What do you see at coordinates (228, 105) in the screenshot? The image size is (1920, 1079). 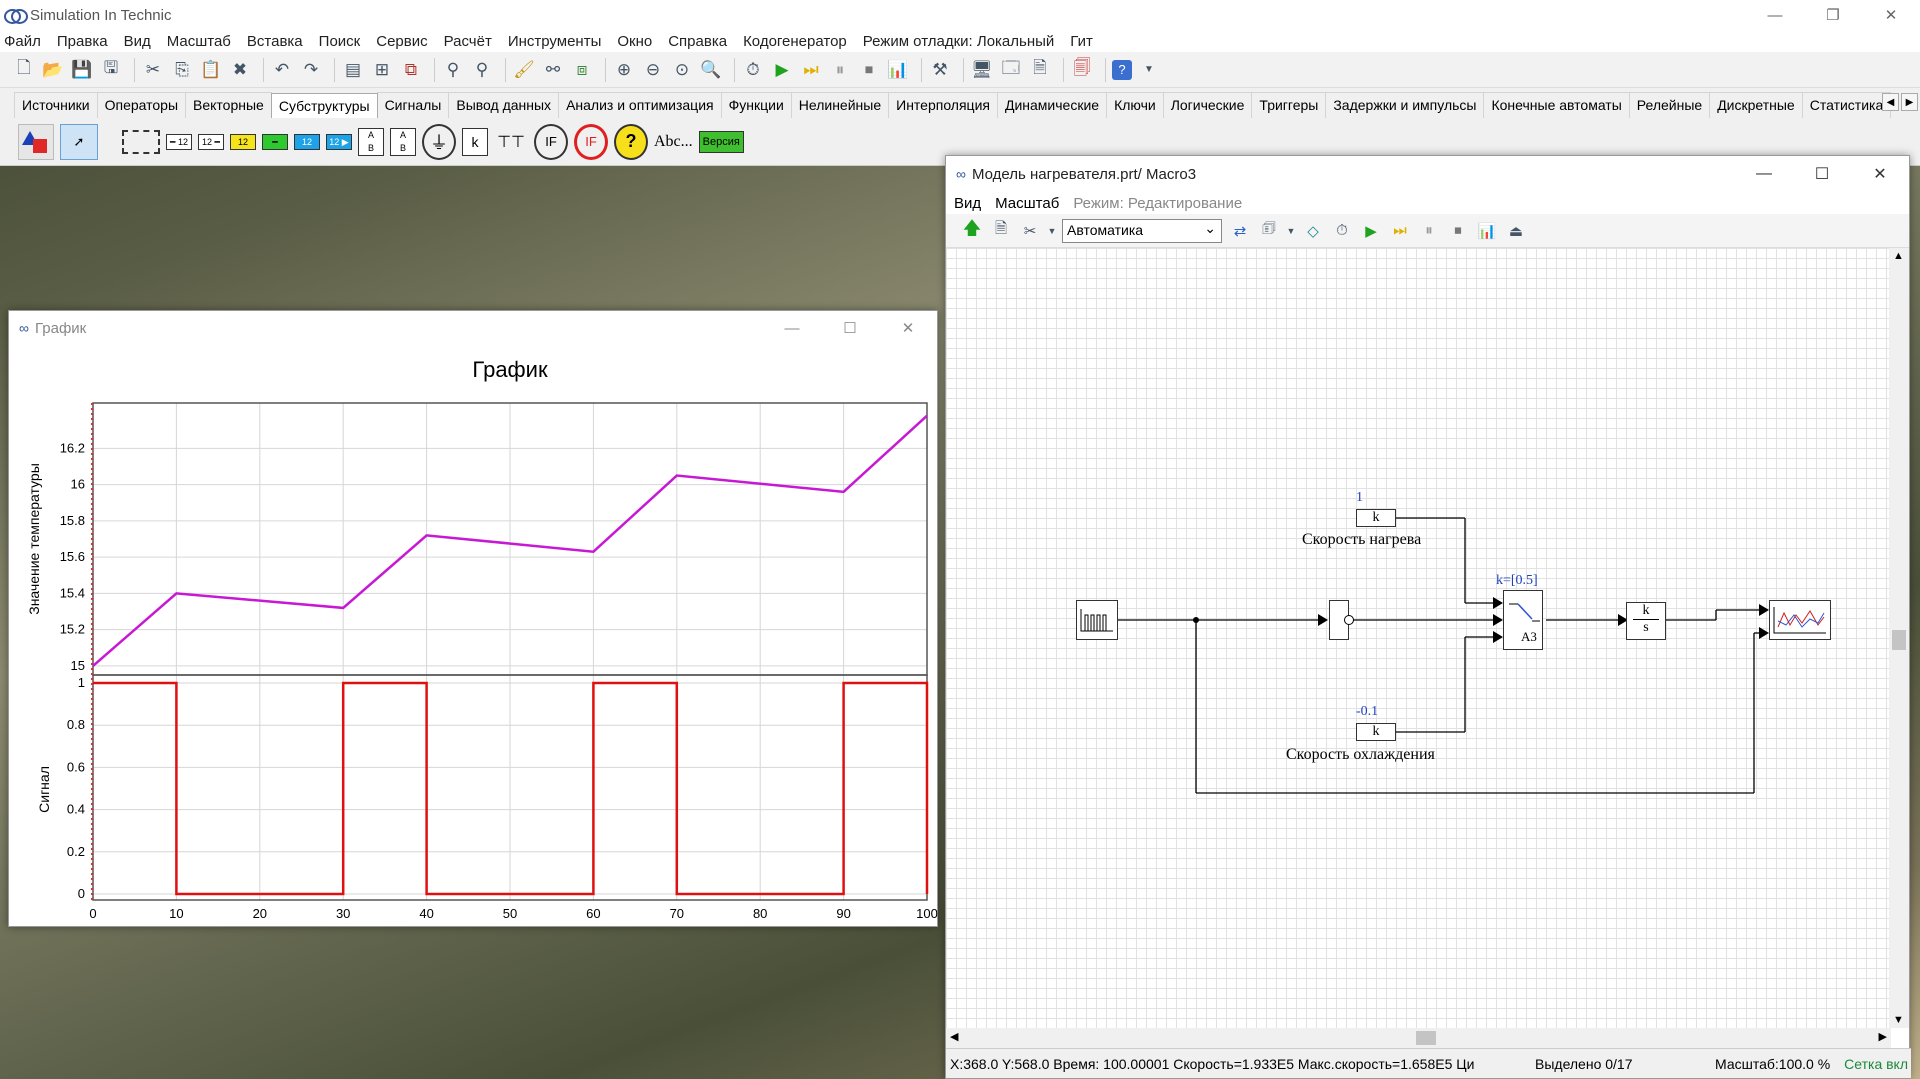 I see `tab-vector: Векторные` at bounding box center [228, 105].